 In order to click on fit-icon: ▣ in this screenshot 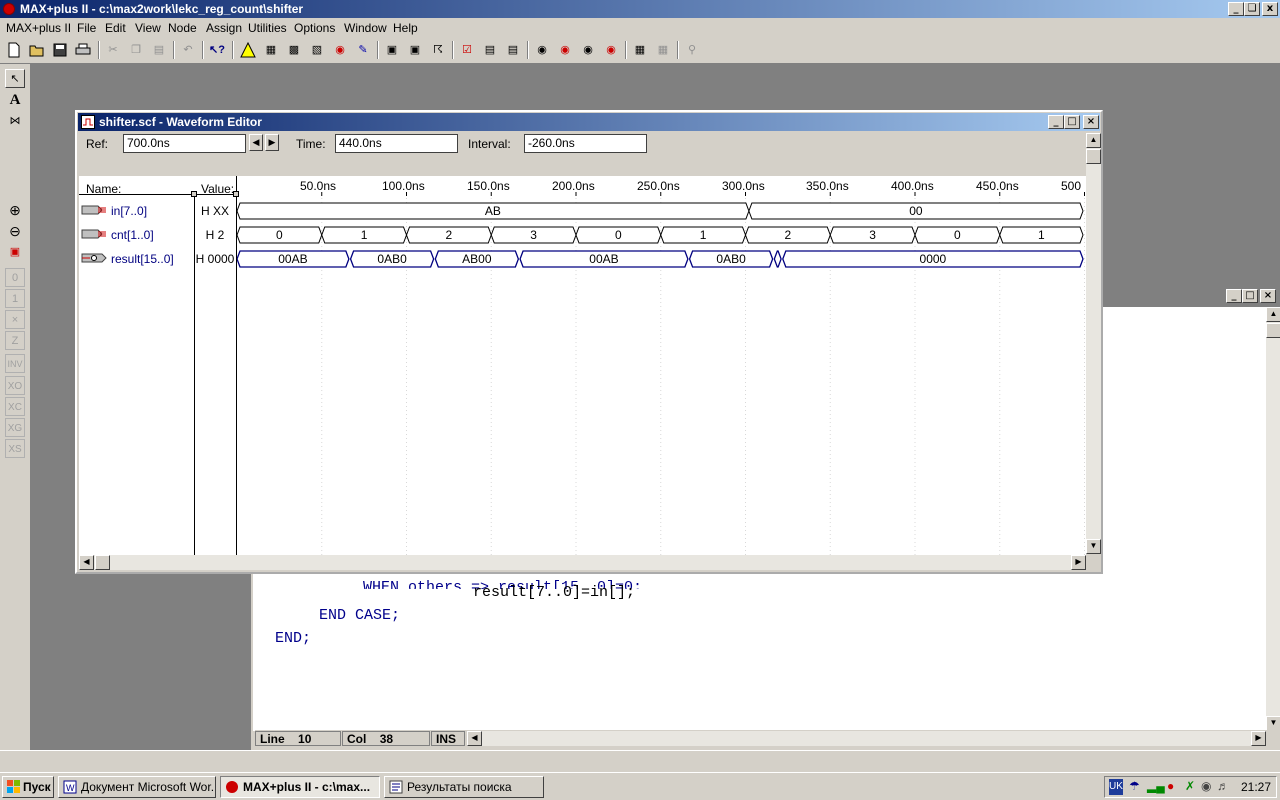, I will do `click(15, 252)`.